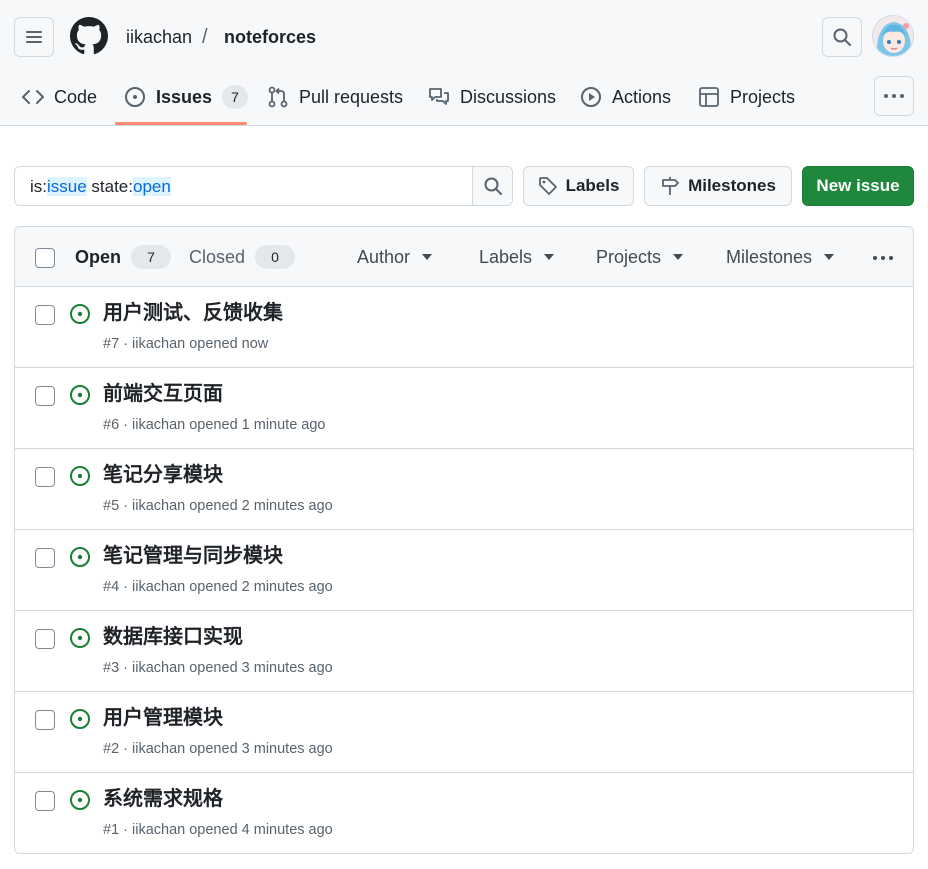  What do you see at coordinates (270, 37) in the screenshot?
I see `repo-name-link: noteforces` at bounding box center [270, 37].